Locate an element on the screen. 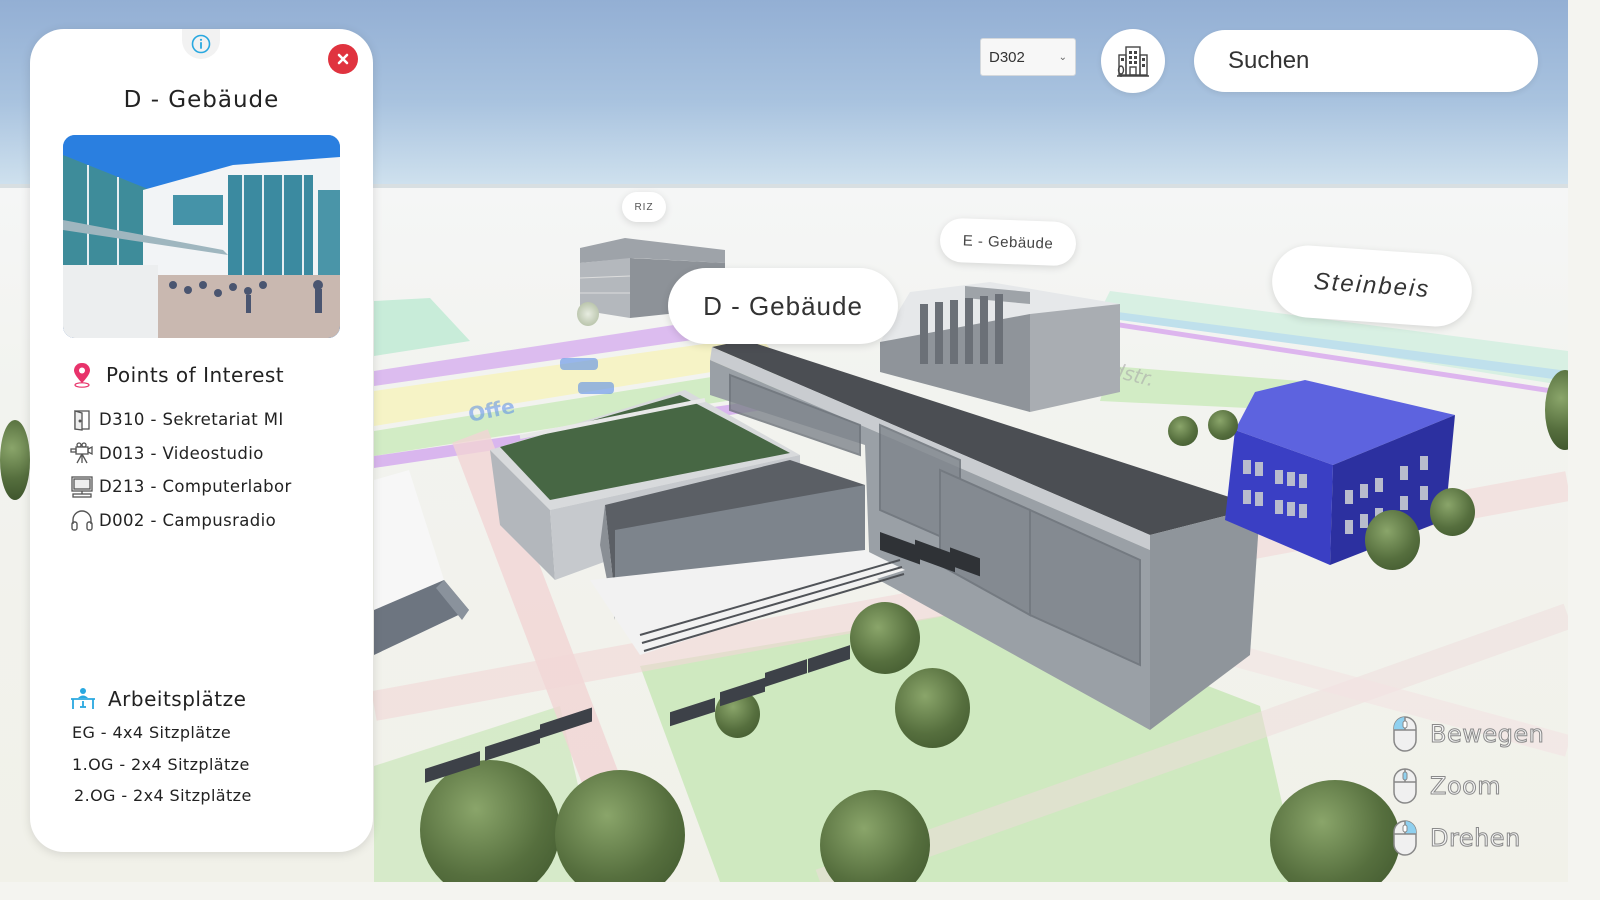  info-icon is located at coordinates (201, 44).